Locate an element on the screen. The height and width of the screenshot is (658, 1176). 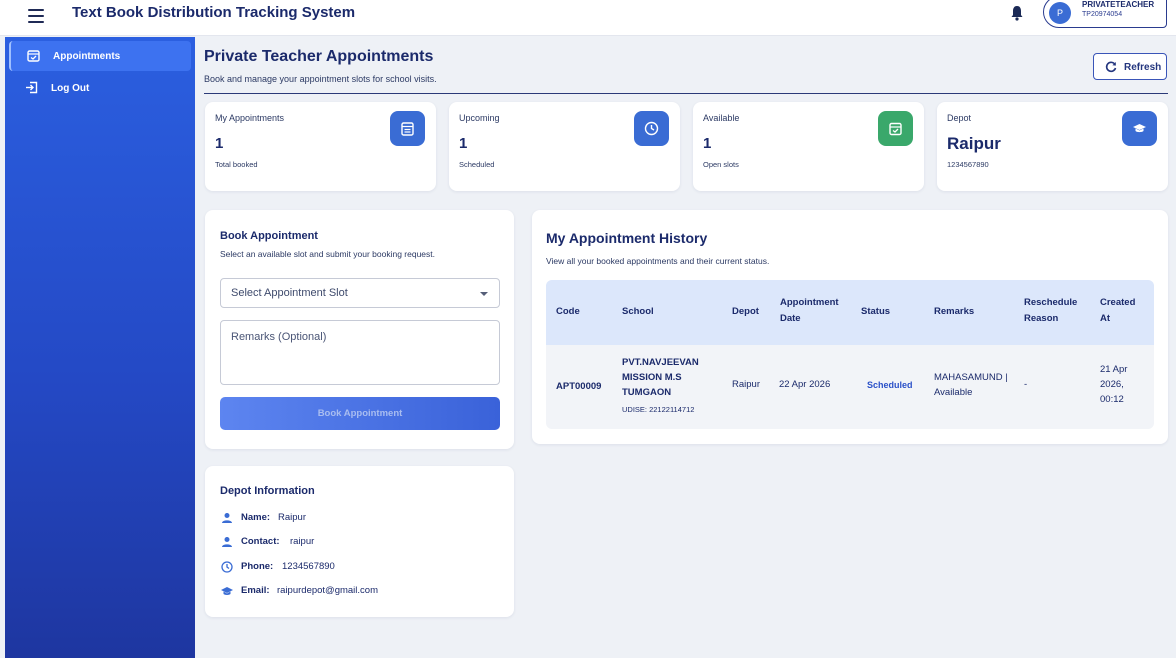
sidebar-item-logout: Log Out is located at coordinates (100, 88).